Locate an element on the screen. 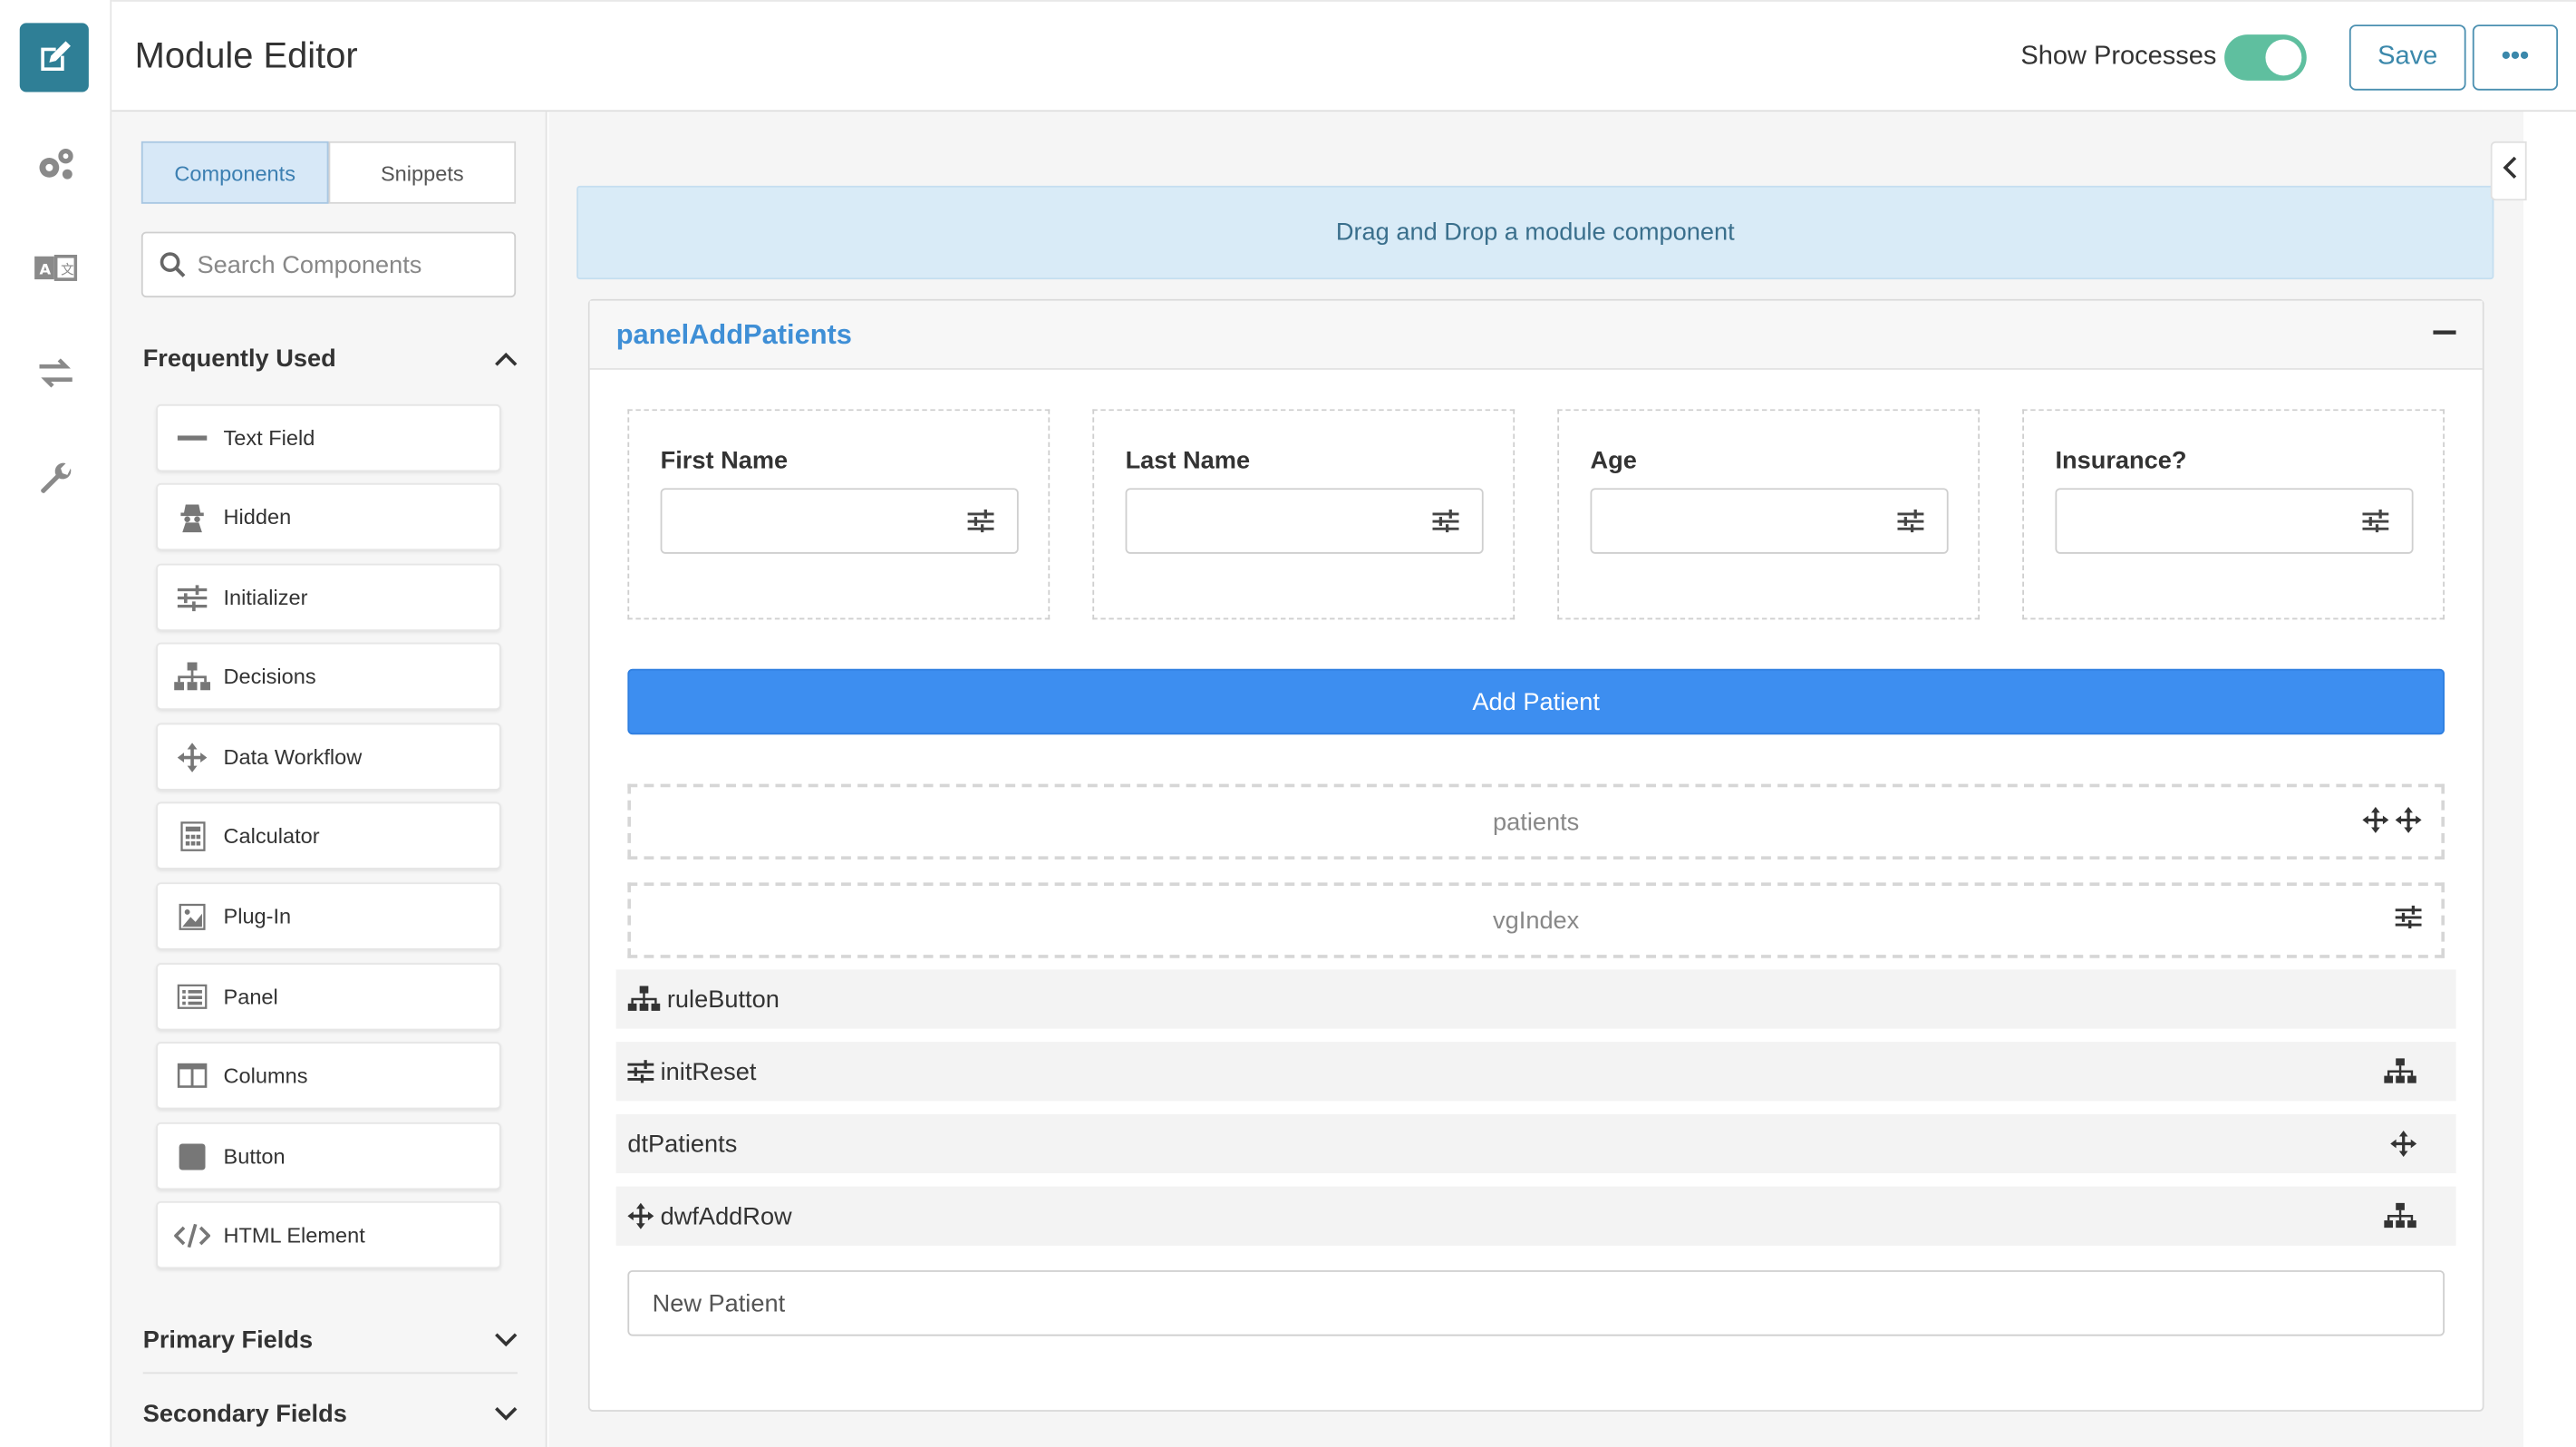 This screenshot has width=2576, height=1447. right-panel-strip is located at coordinates (2549, 779).